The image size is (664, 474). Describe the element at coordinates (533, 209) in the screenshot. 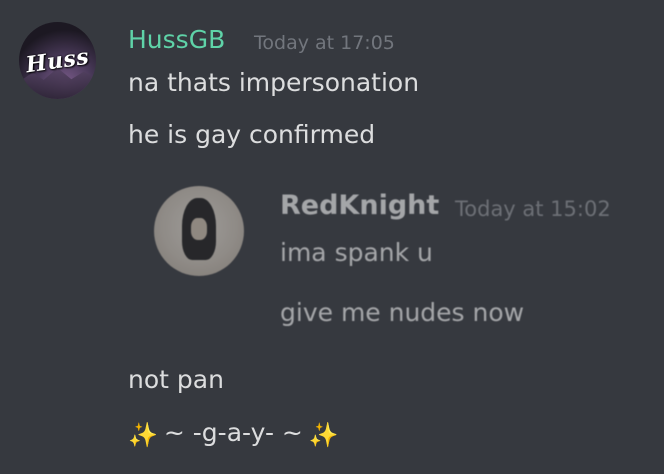

I see `quoted-timestamp: Today at 15:02` at that location.